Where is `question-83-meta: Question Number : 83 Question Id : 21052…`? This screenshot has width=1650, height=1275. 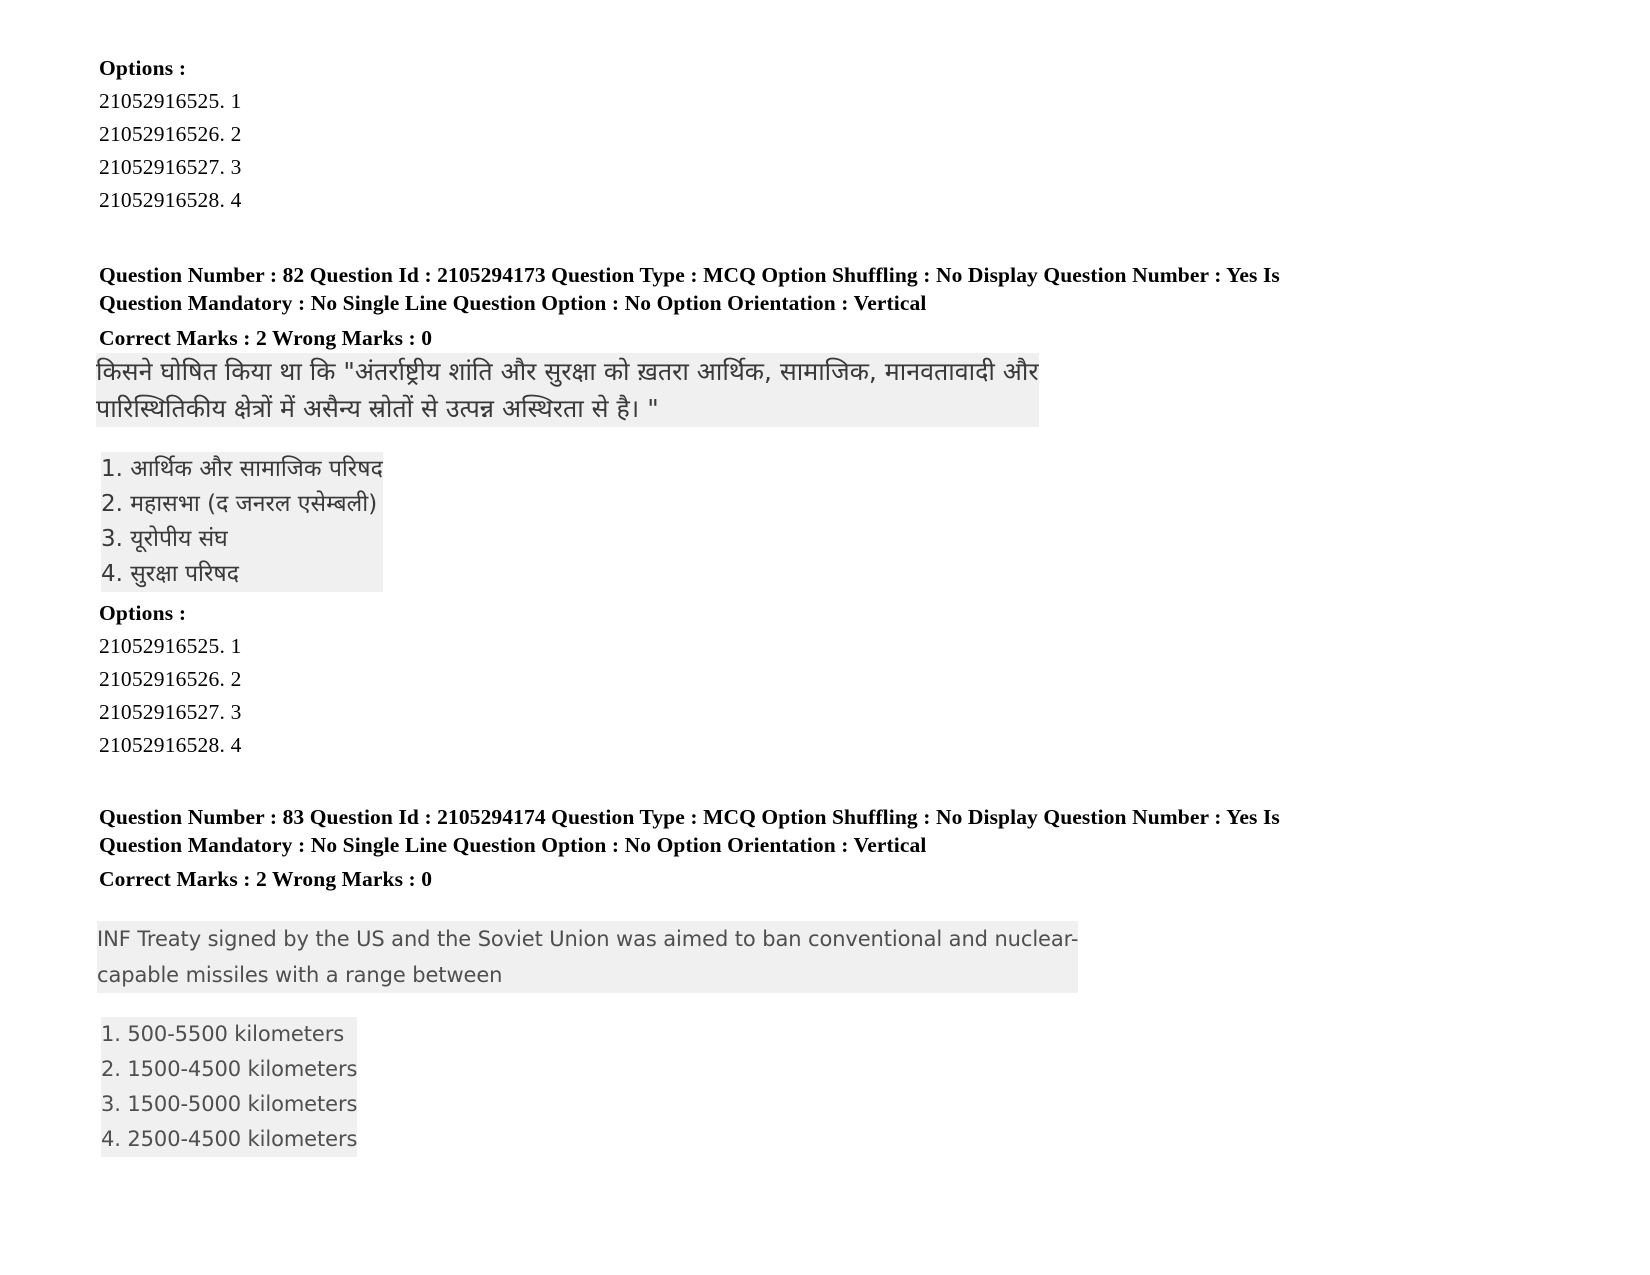
question-83-meta: Question Number : 83 Question Id : 21052… is located at coordinates (799, 831).